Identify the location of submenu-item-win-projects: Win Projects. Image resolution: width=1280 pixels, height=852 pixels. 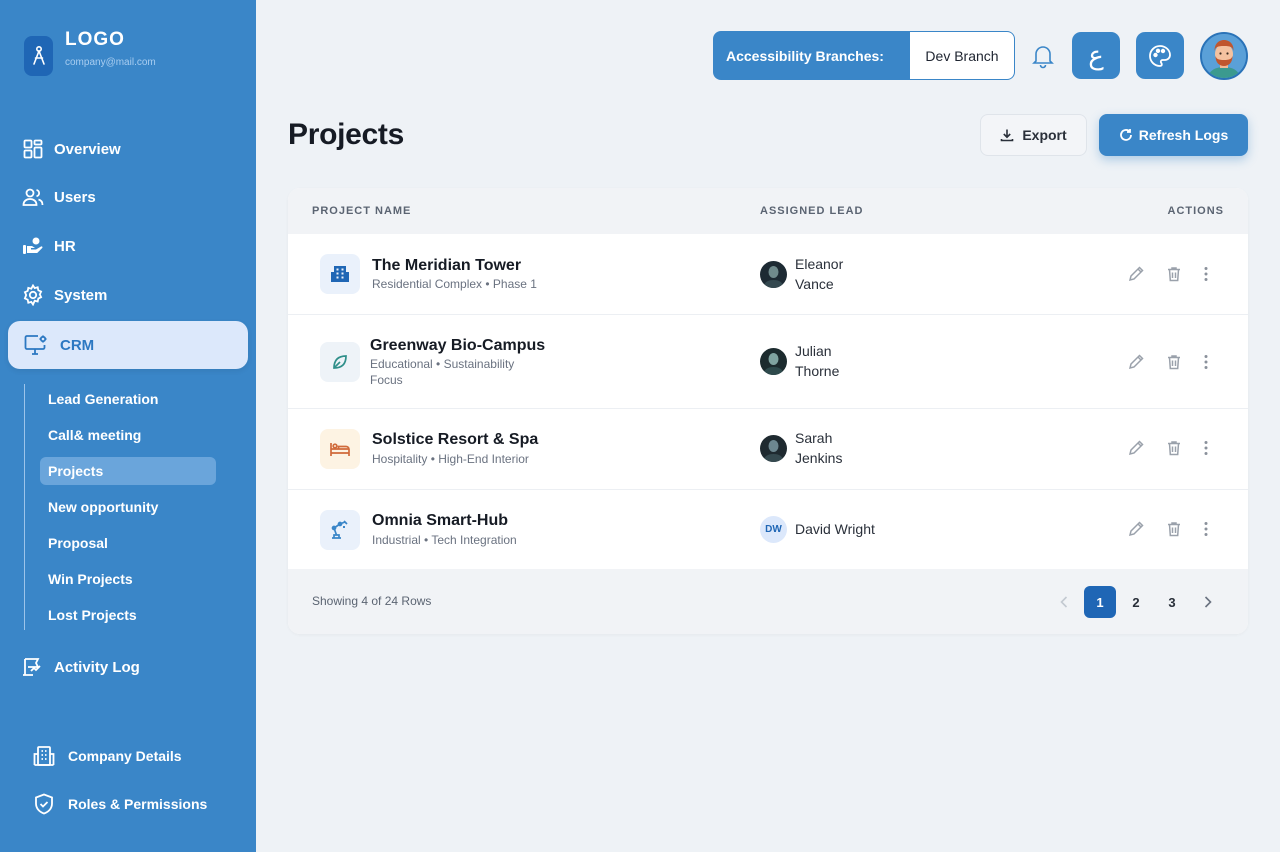
(90, 579).